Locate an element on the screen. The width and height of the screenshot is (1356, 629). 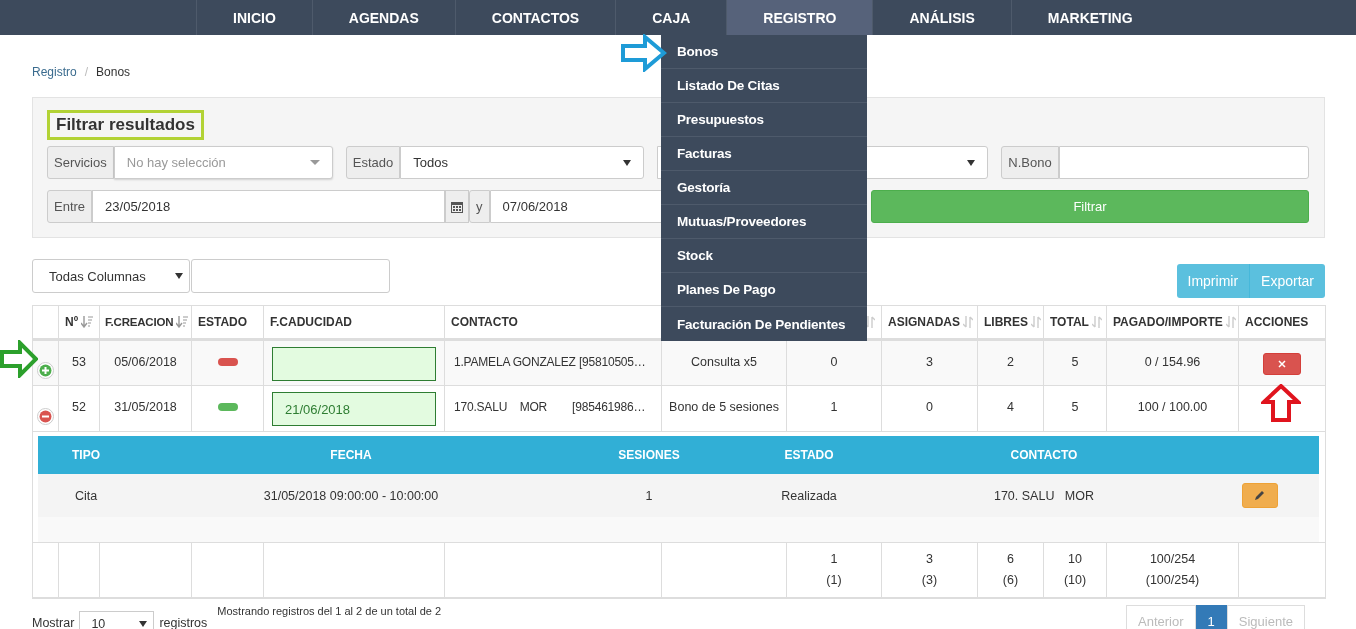
column-header: CONTACTO is located at coordinates (1044, 455).